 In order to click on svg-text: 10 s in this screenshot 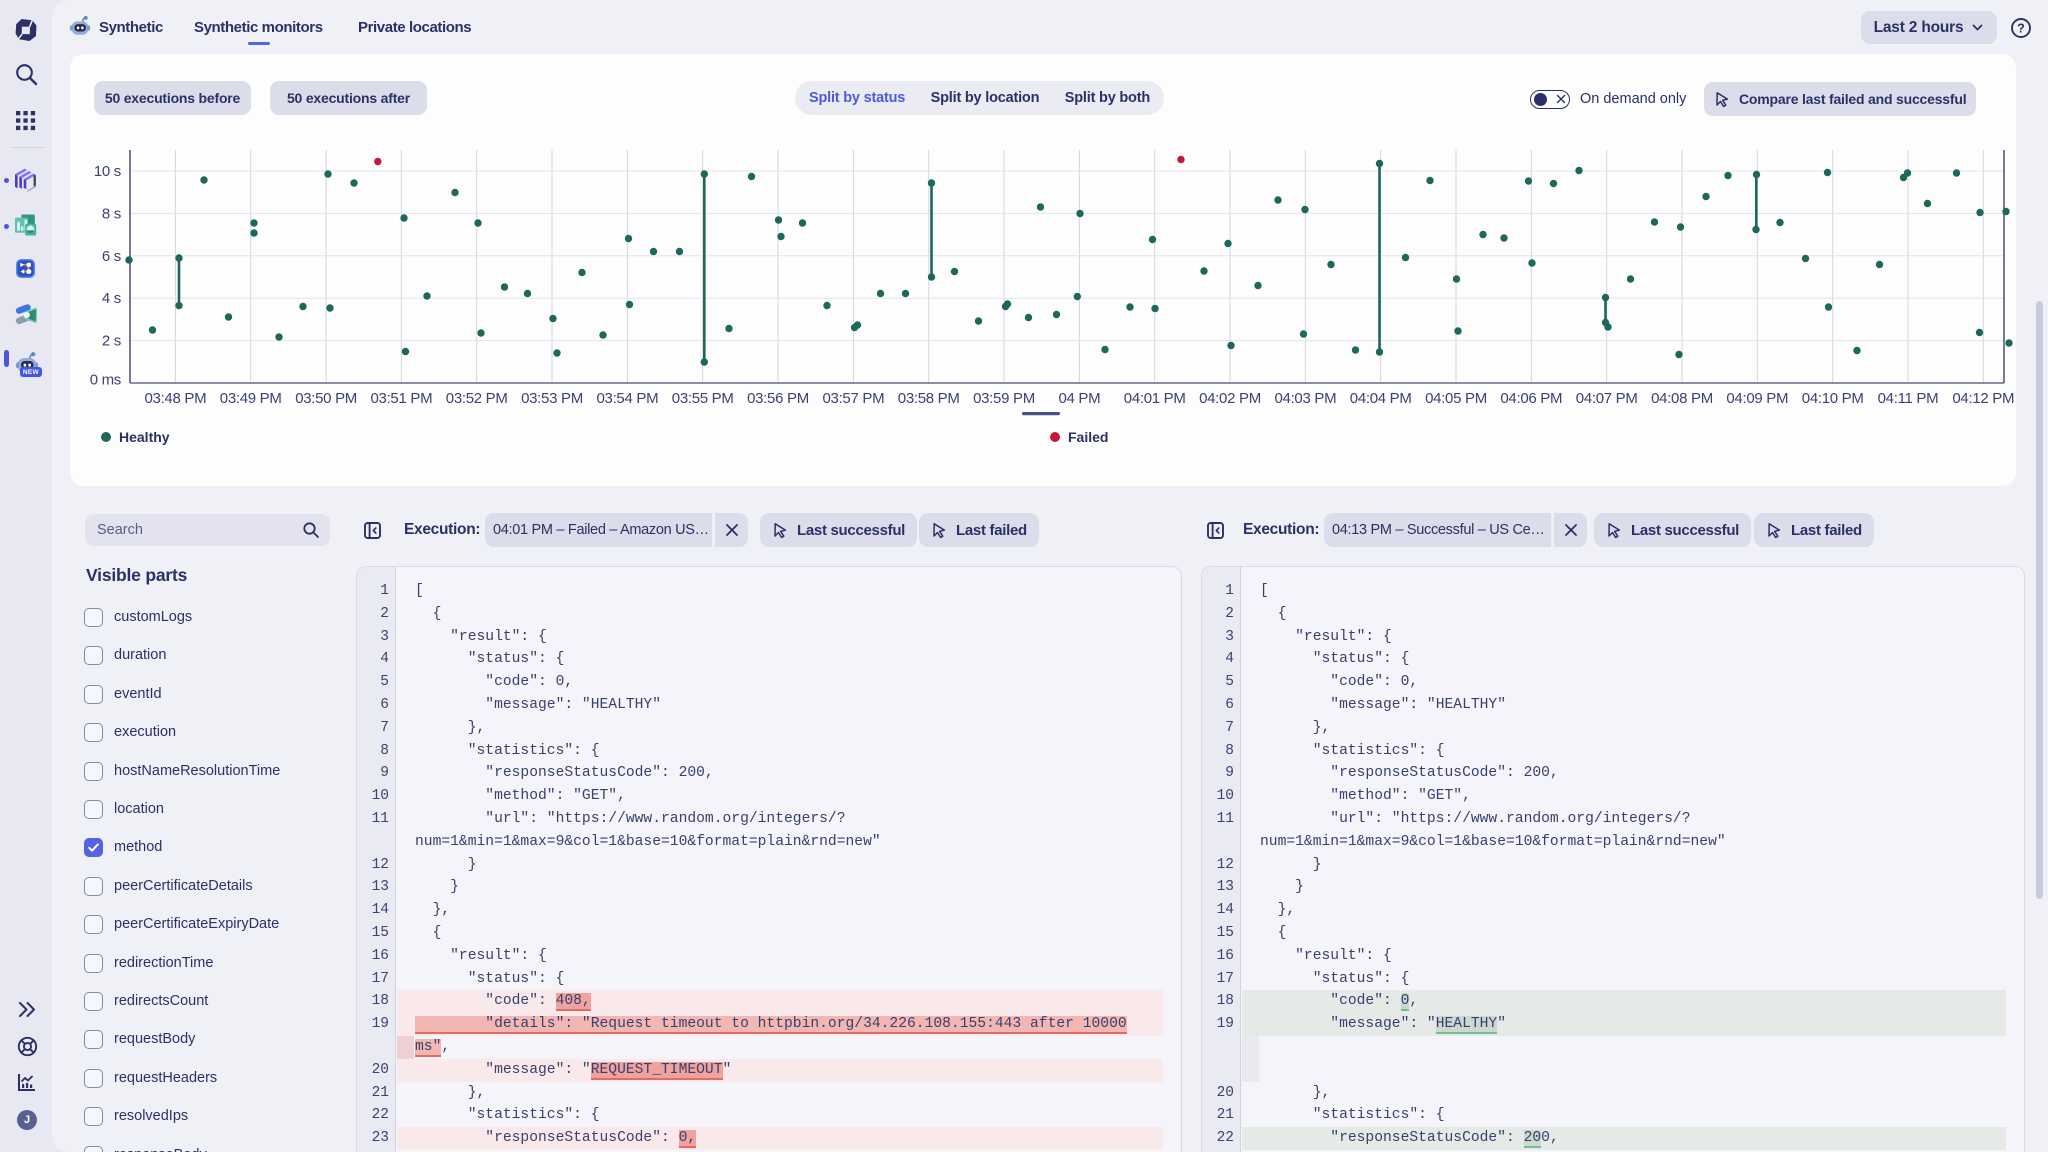, I will do `click(107, 171)`.